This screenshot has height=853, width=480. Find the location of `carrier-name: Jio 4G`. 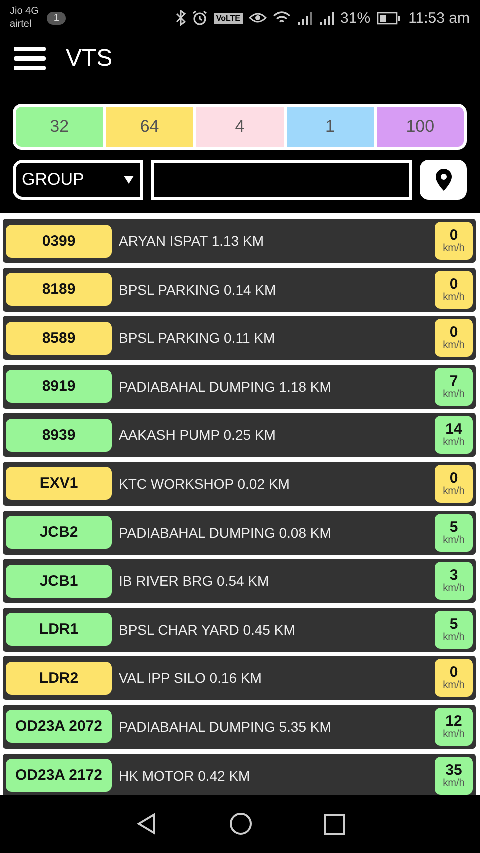

carrier-name: Jio 4G is located at coordinates (24, 11).